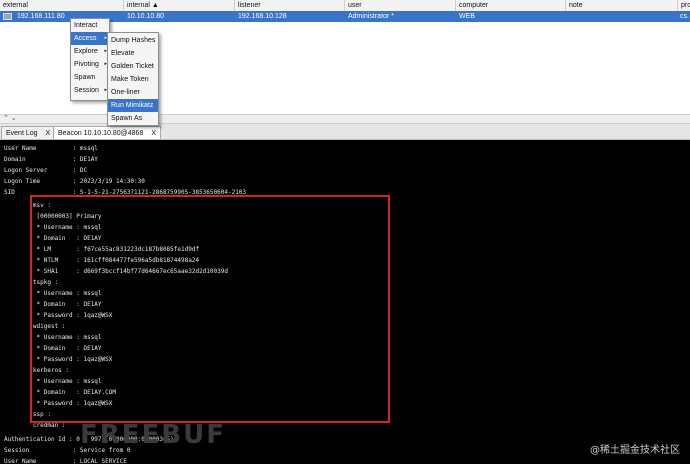 The height and width of the screenshot is (464, 690). Describe the element at coordinates (133, 92) in the screenshot. I see `menu-item-one-liner: One-liner` at that location.